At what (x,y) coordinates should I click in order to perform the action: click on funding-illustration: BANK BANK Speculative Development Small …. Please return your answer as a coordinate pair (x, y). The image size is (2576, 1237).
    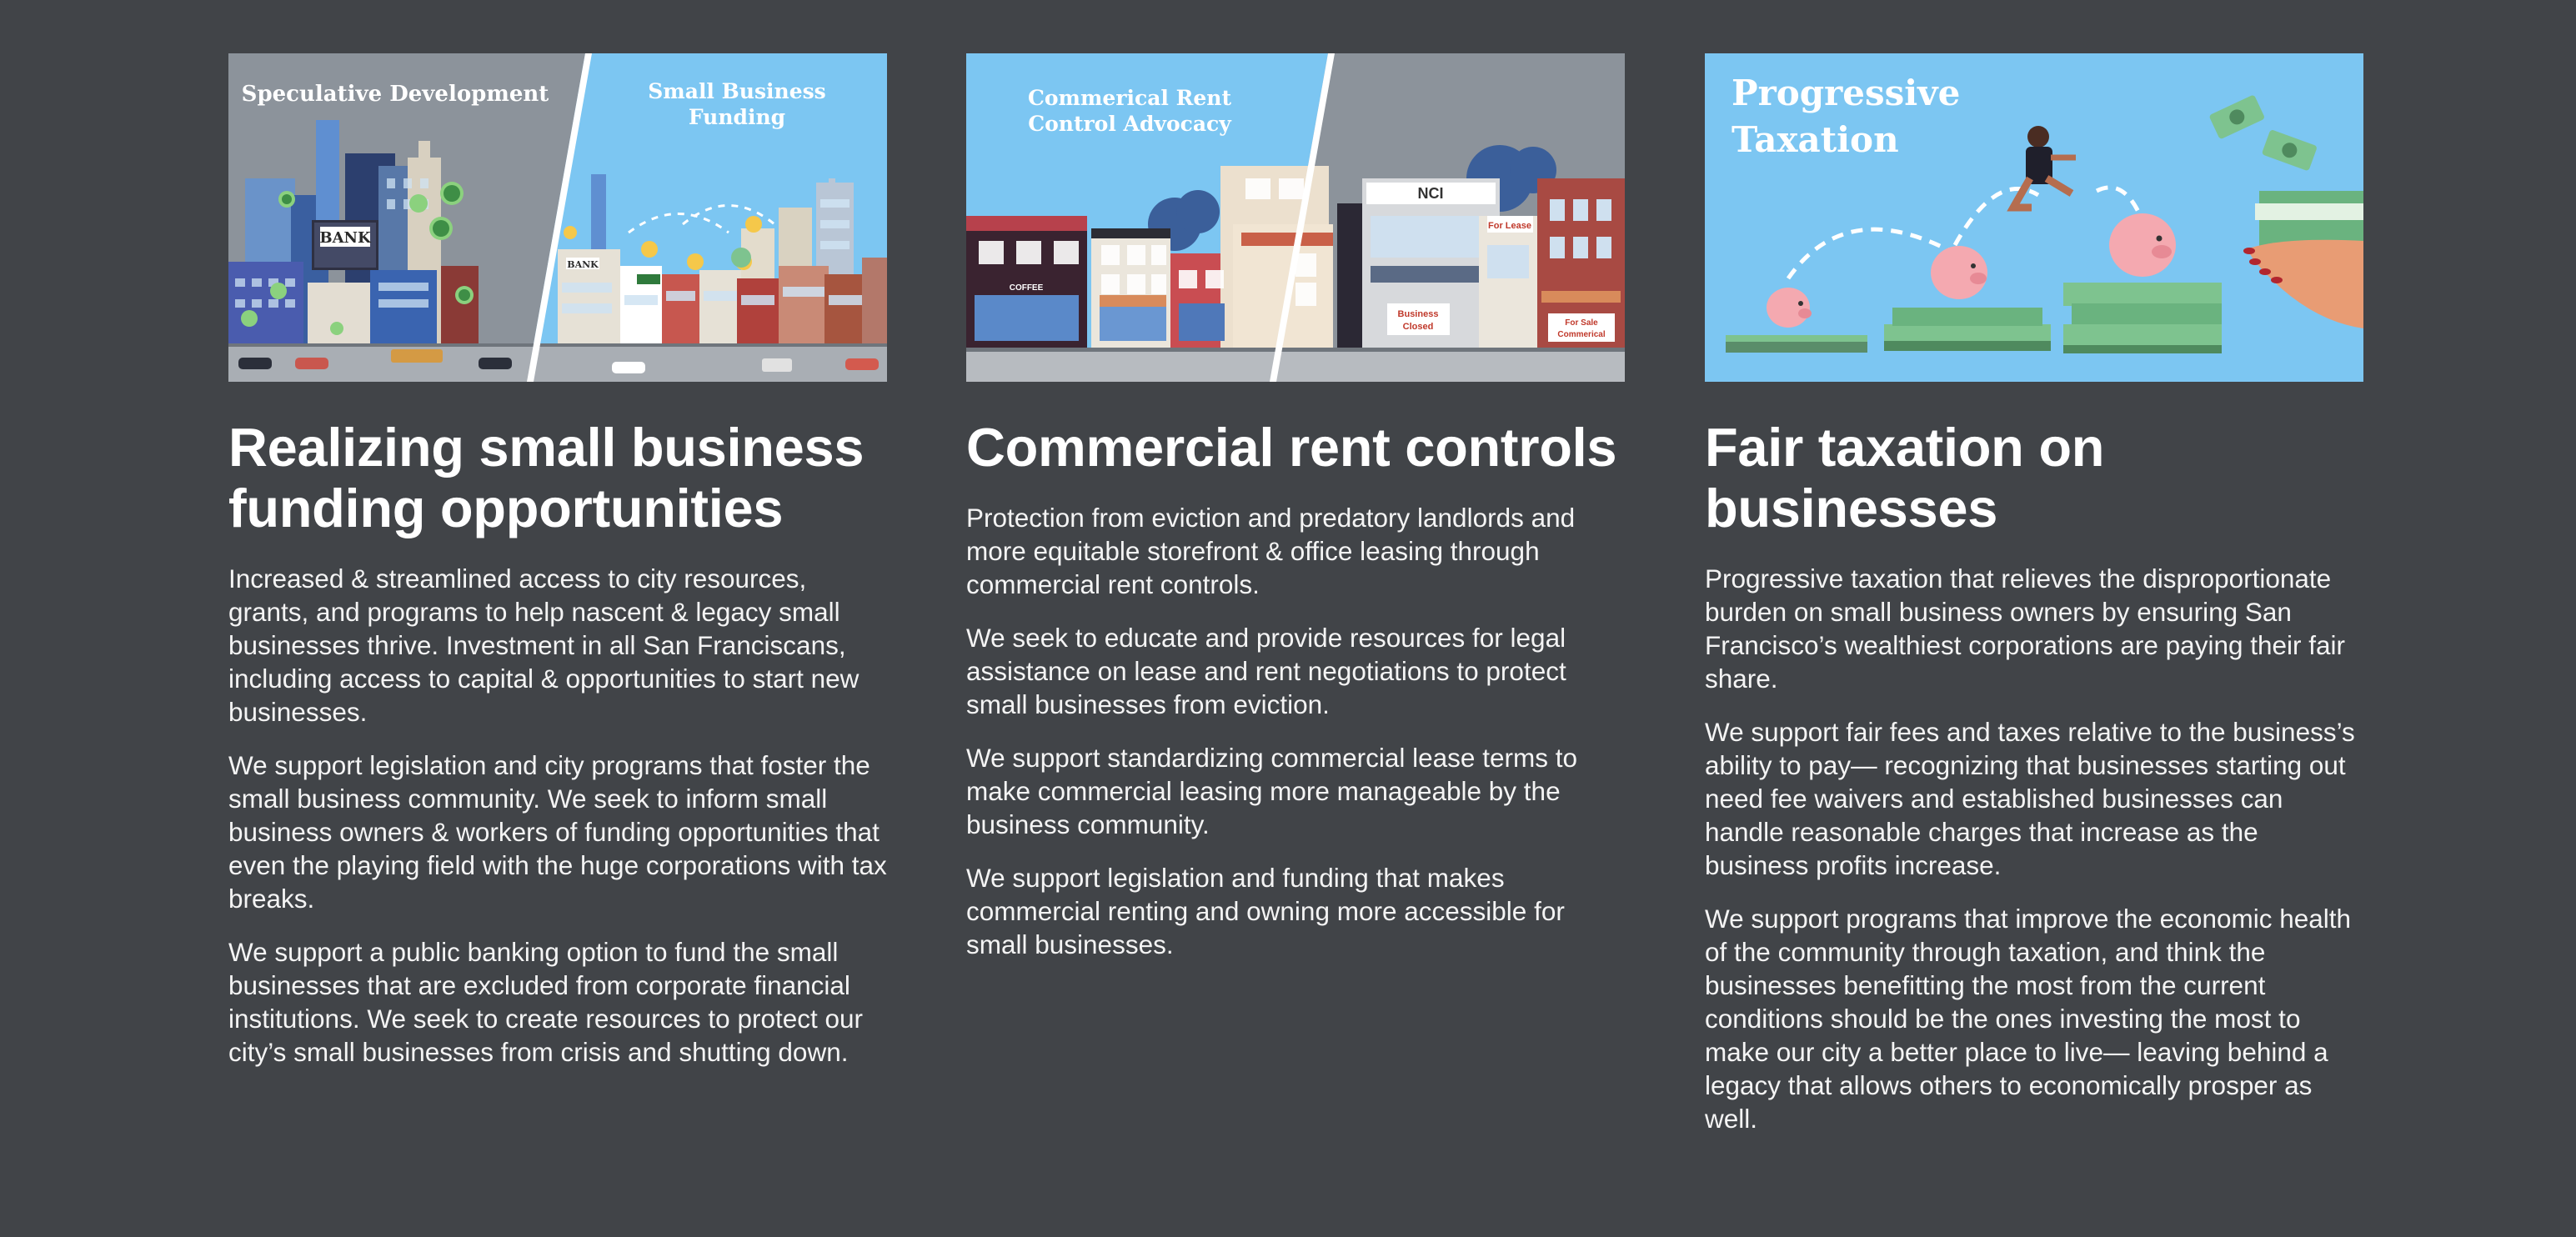
    Looking at the image, I should click on (557, 218).